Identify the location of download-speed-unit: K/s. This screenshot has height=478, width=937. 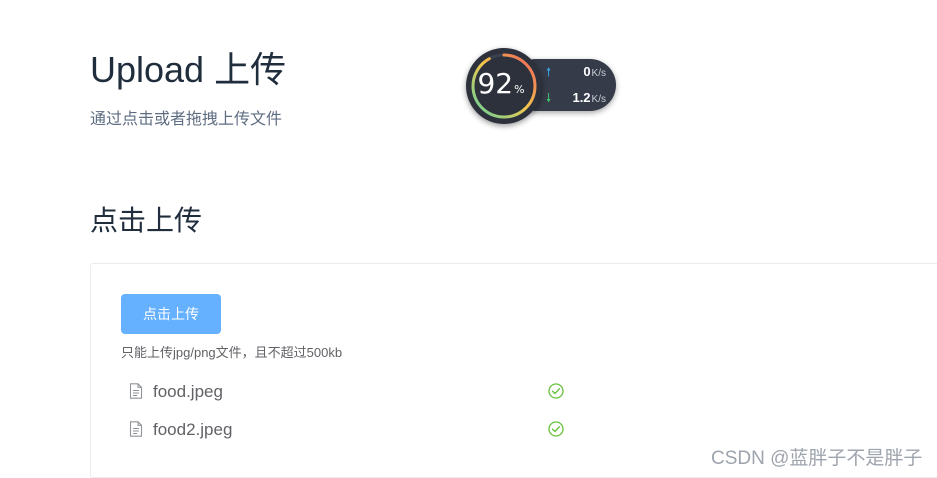
(598, 99).